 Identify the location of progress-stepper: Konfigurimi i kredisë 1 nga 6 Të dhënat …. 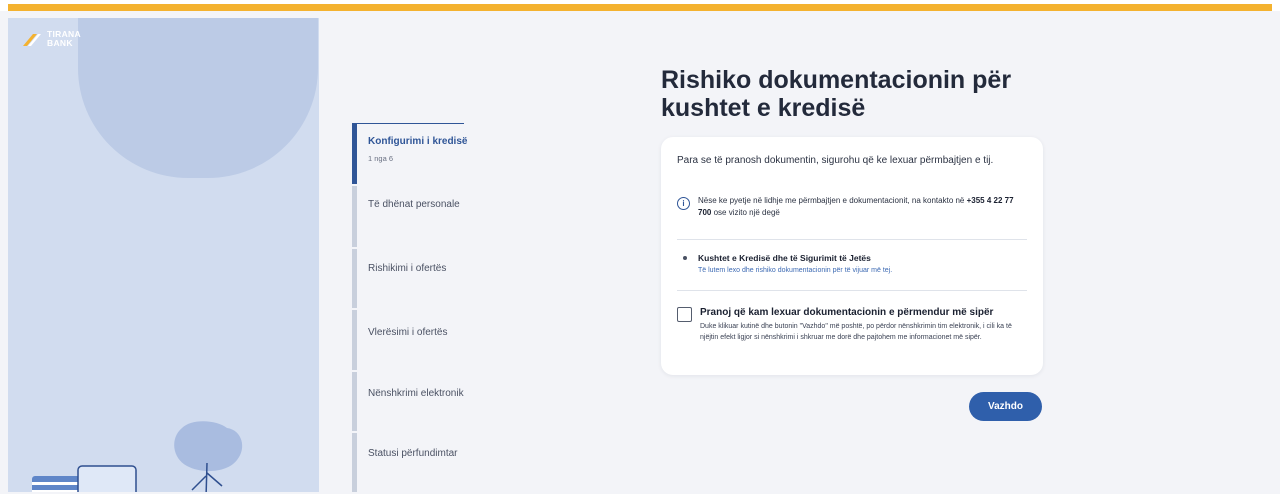
(412, 308).